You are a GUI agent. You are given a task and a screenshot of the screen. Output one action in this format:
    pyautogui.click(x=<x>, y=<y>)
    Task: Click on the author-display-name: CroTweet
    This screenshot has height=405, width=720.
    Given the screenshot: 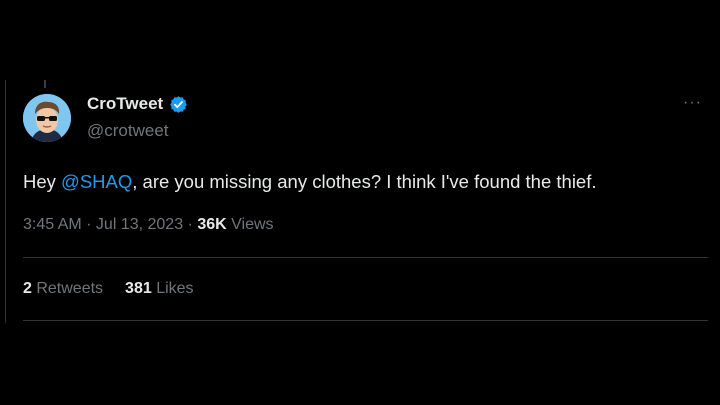 What is the action you would take?
    pyautogui.click(x=125, y=104)
    